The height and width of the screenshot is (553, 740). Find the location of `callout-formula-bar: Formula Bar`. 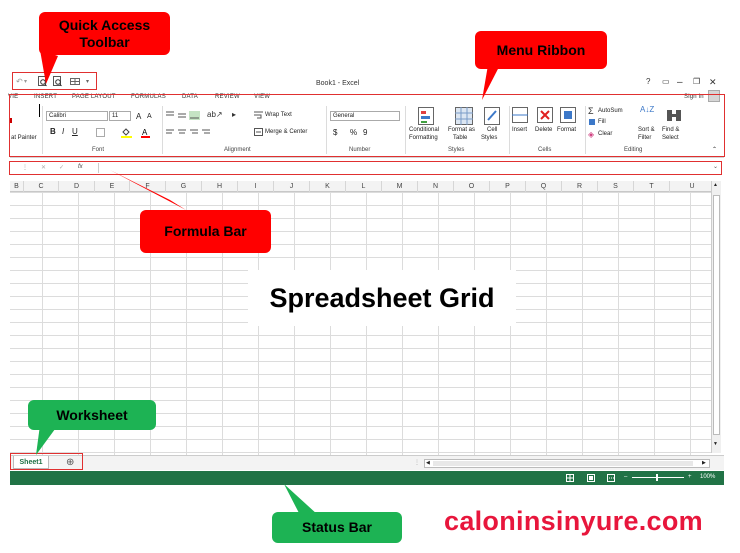

callout-formula-bar: Formula Bar is located at coordinates (205, 231).